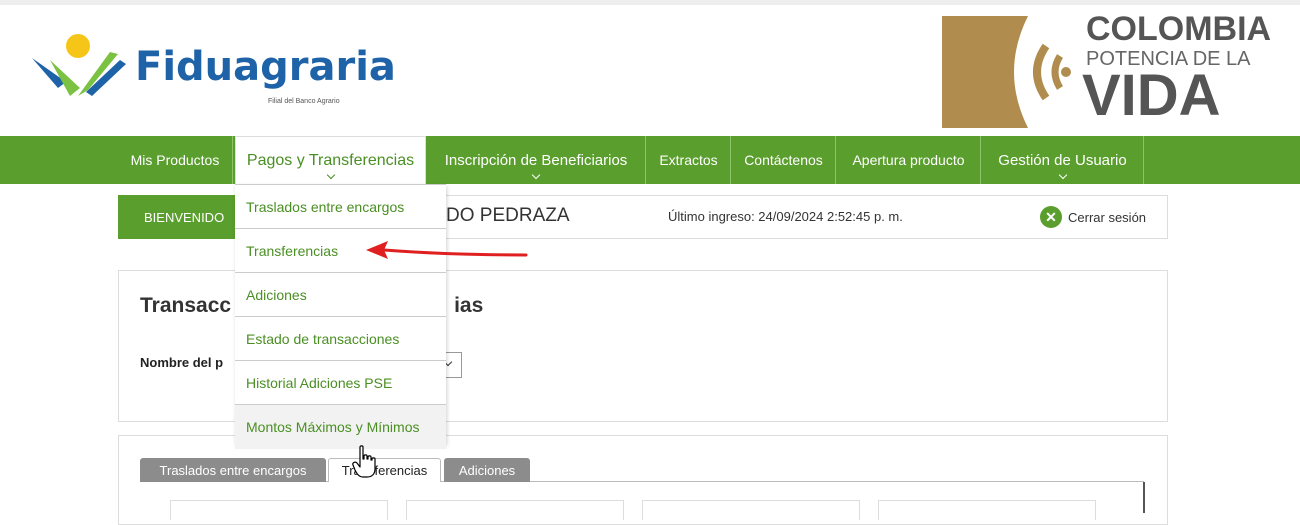 This screenshot has width=1300, height=525. What do you see at coordinates (276, 294) in the screenshot?
I see `menu-label: Adiciones` at bounding box center [276, 294].